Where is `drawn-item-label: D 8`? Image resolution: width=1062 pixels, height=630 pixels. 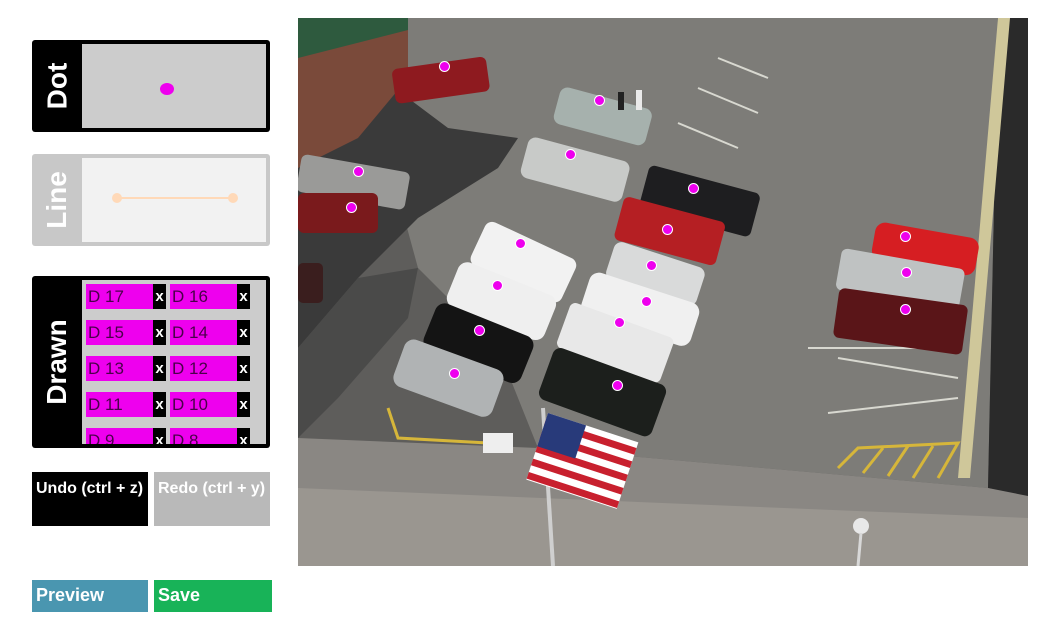 drawn-item-label: D 8 is located at coordinates (185, 437).